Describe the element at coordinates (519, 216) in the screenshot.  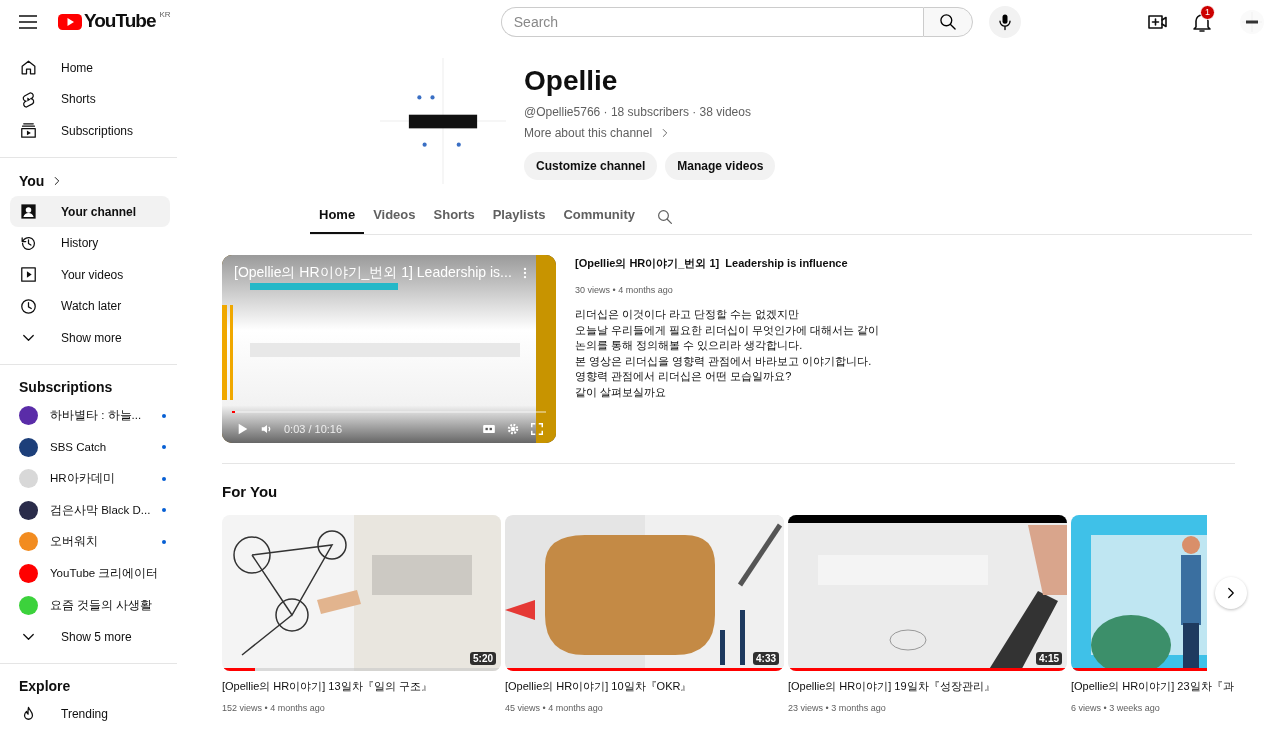
I see `channel-tab: Playlists` at that location.